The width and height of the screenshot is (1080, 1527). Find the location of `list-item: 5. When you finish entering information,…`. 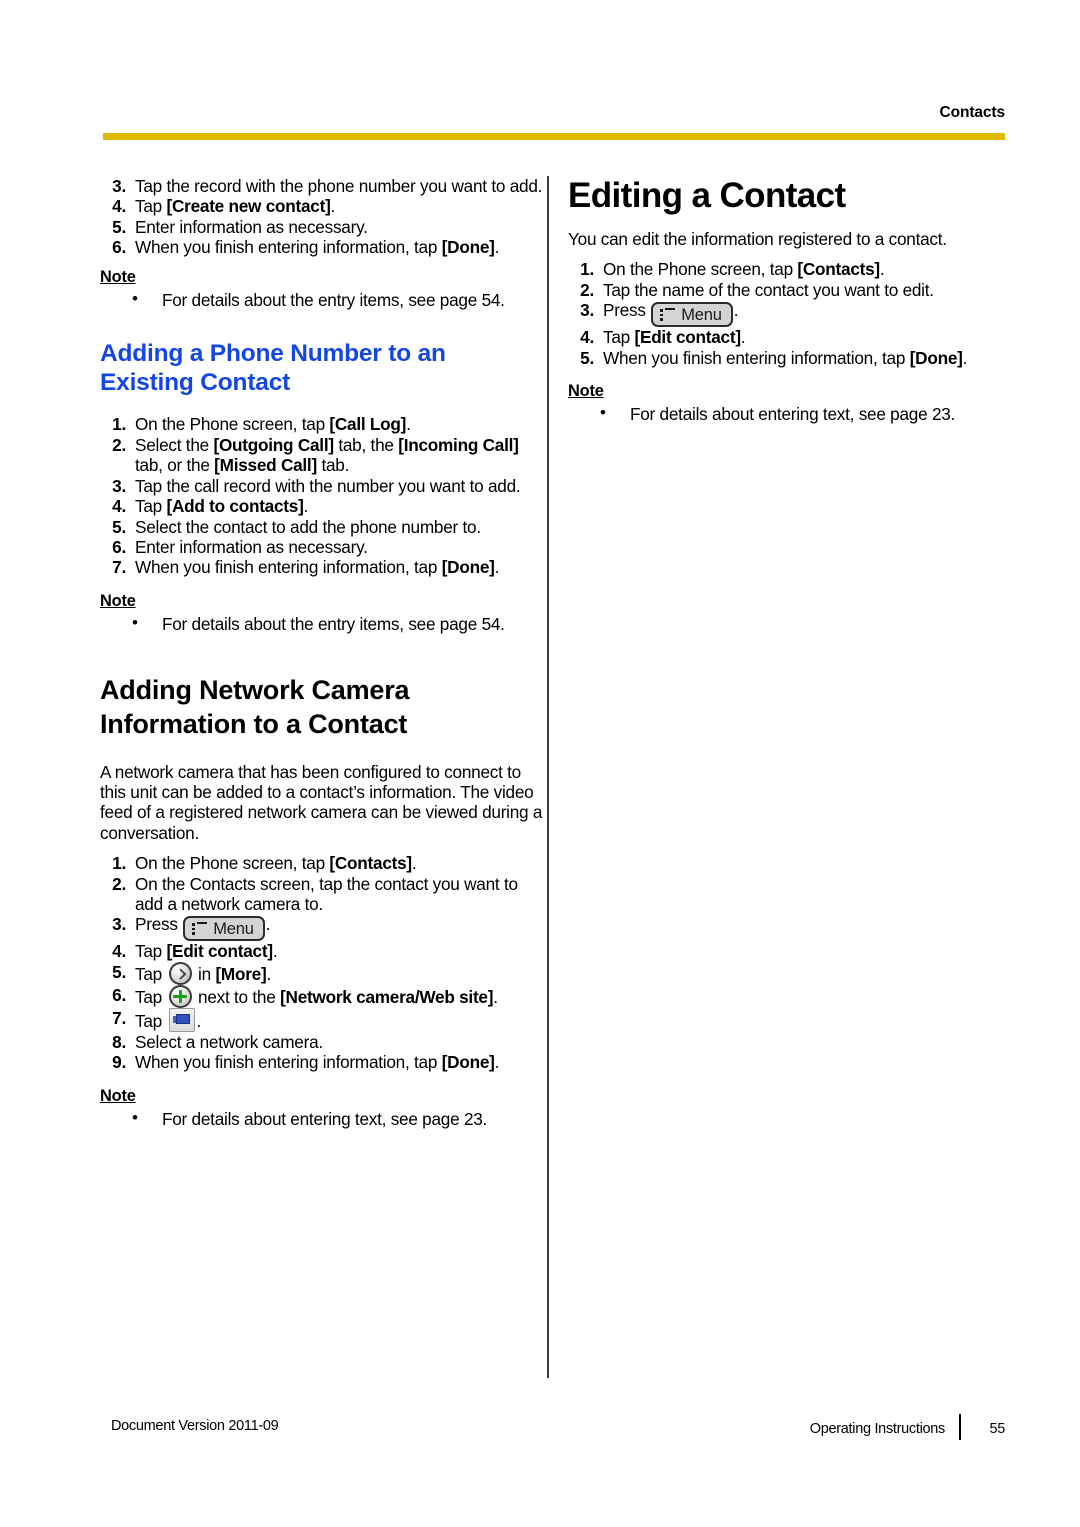

list-item: 5. When you finish entering information,… is located at coordinates (788, 358).